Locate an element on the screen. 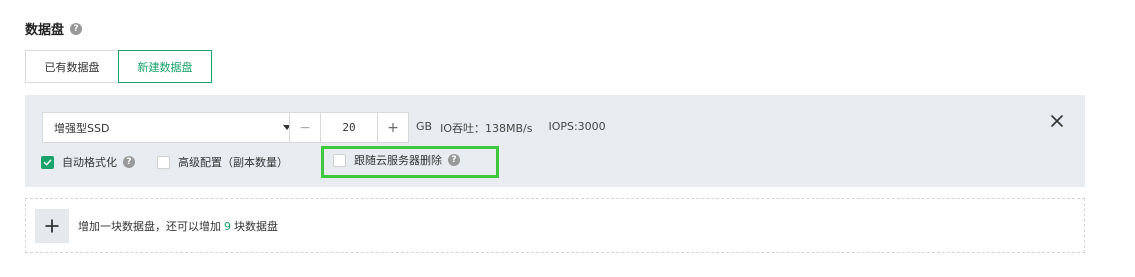  disk-type-value: 增强型SSD is located at coordinates (82, 128).